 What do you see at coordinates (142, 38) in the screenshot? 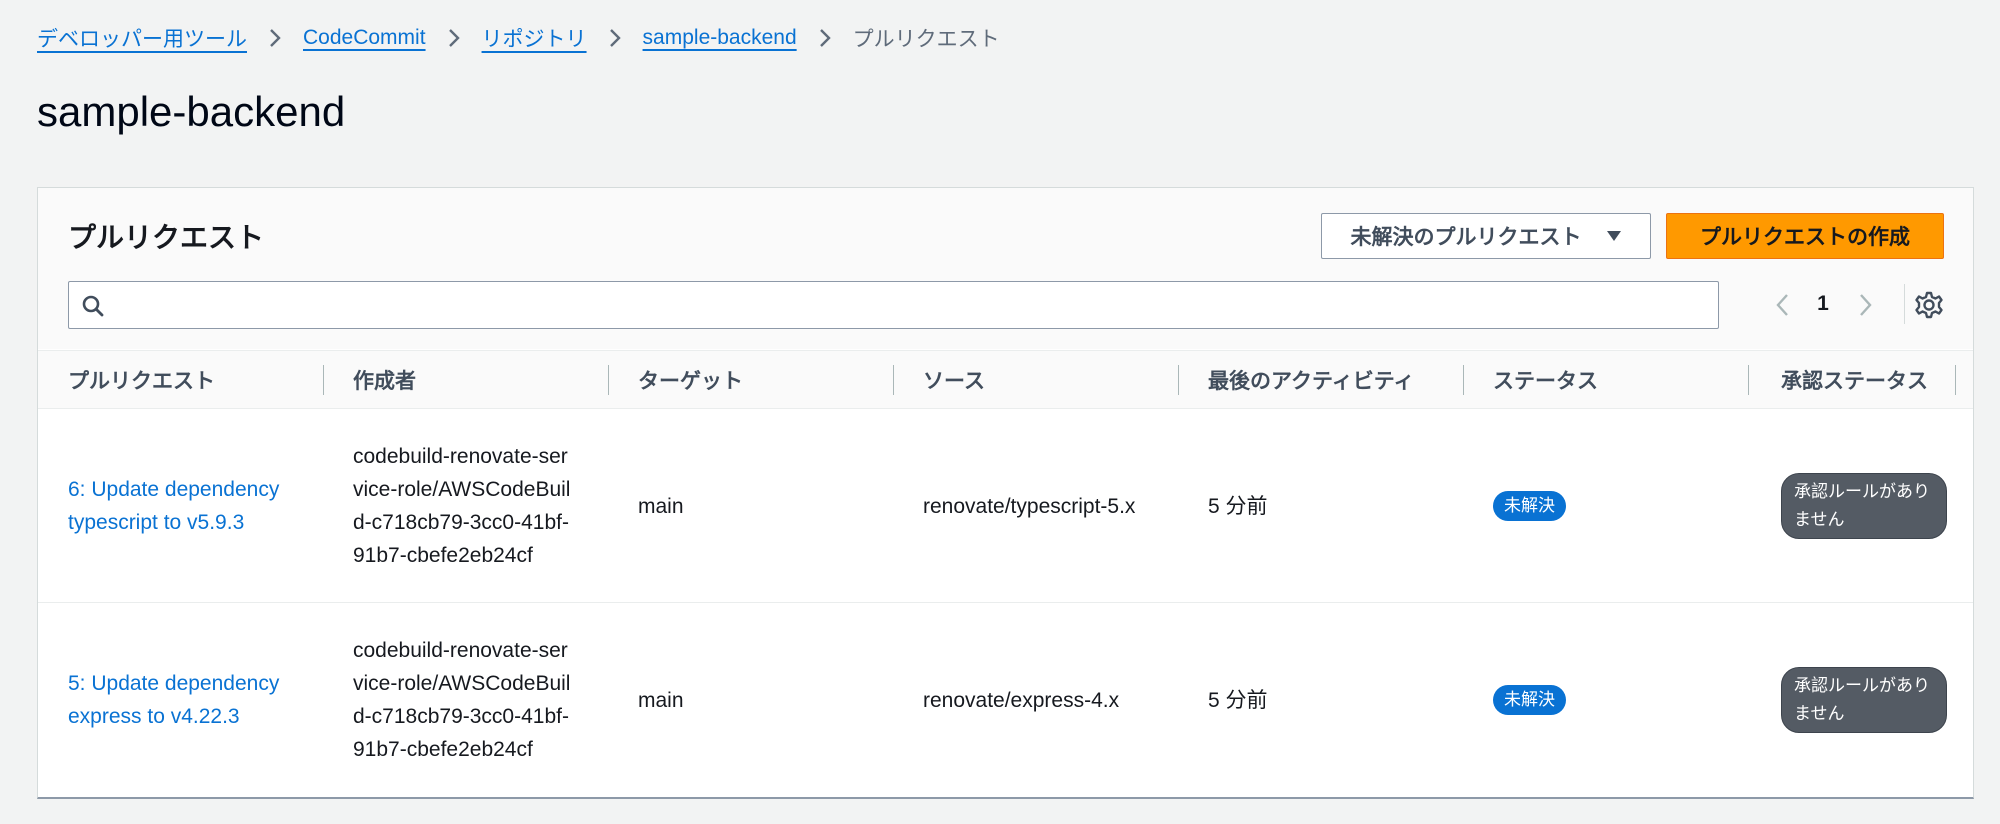
I see `breadcrumb-developer-tools: デベロッパー用ツール` at bounding box center [142, 38].